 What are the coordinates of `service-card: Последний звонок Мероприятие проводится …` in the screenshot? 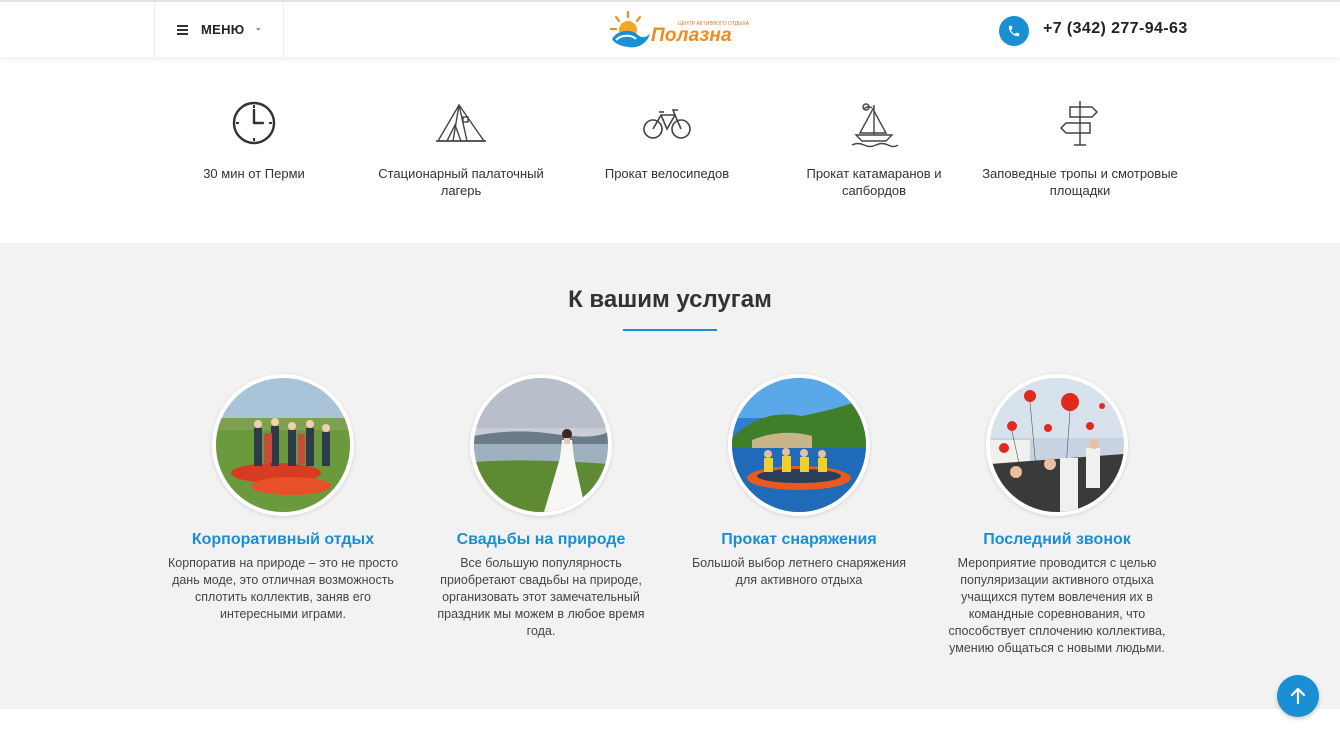 It's located at (1057, 515).